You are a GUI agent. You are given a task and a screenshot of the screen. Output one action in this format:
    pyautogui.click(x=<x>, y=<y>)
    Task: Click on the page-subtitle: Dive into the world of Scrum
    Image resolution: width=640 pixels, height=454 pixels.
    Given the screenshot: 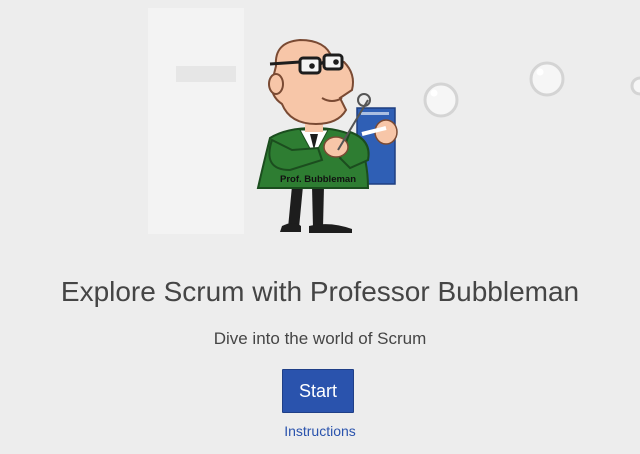 What is the action you would take?
    pyautogui.click(x=320, y=338)
    